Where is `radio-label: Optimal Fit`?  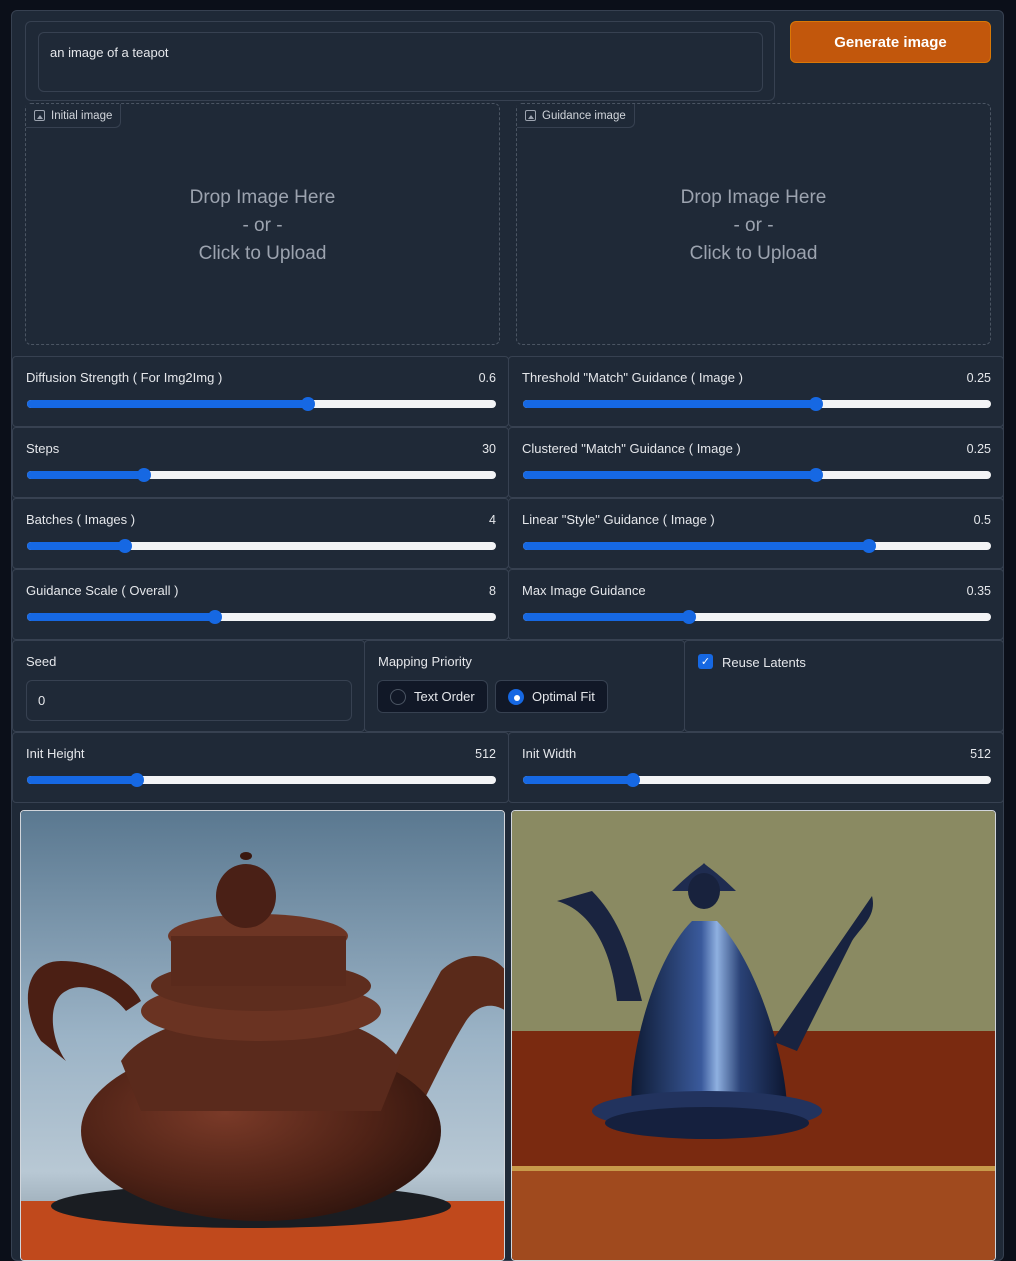
radio-label: Optimal Fit is located at coordinates (563, 696).